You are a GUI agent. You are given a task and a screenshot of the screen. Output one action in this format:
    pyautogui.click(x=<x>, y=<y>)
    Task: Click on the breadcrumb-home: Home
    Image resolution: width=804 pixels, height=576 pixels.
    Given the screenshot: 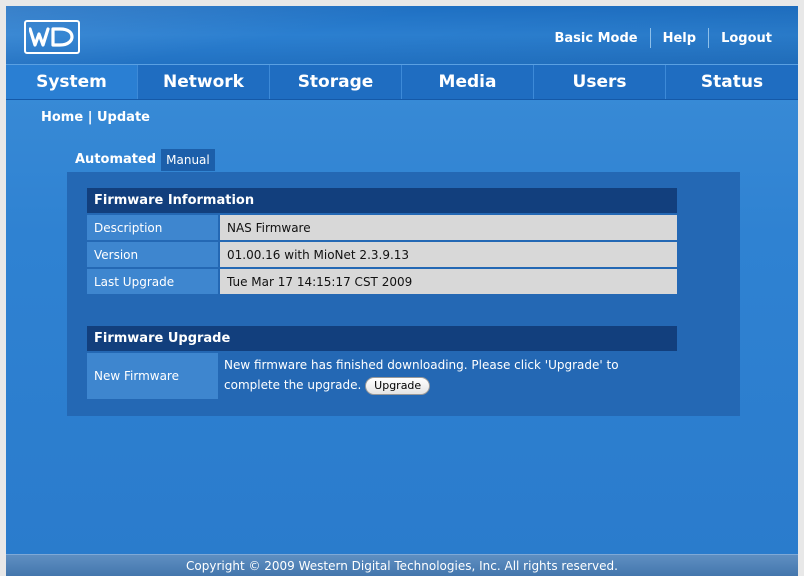 What is the action you would take?
    pyautogui.click(x=62, y=117)
    